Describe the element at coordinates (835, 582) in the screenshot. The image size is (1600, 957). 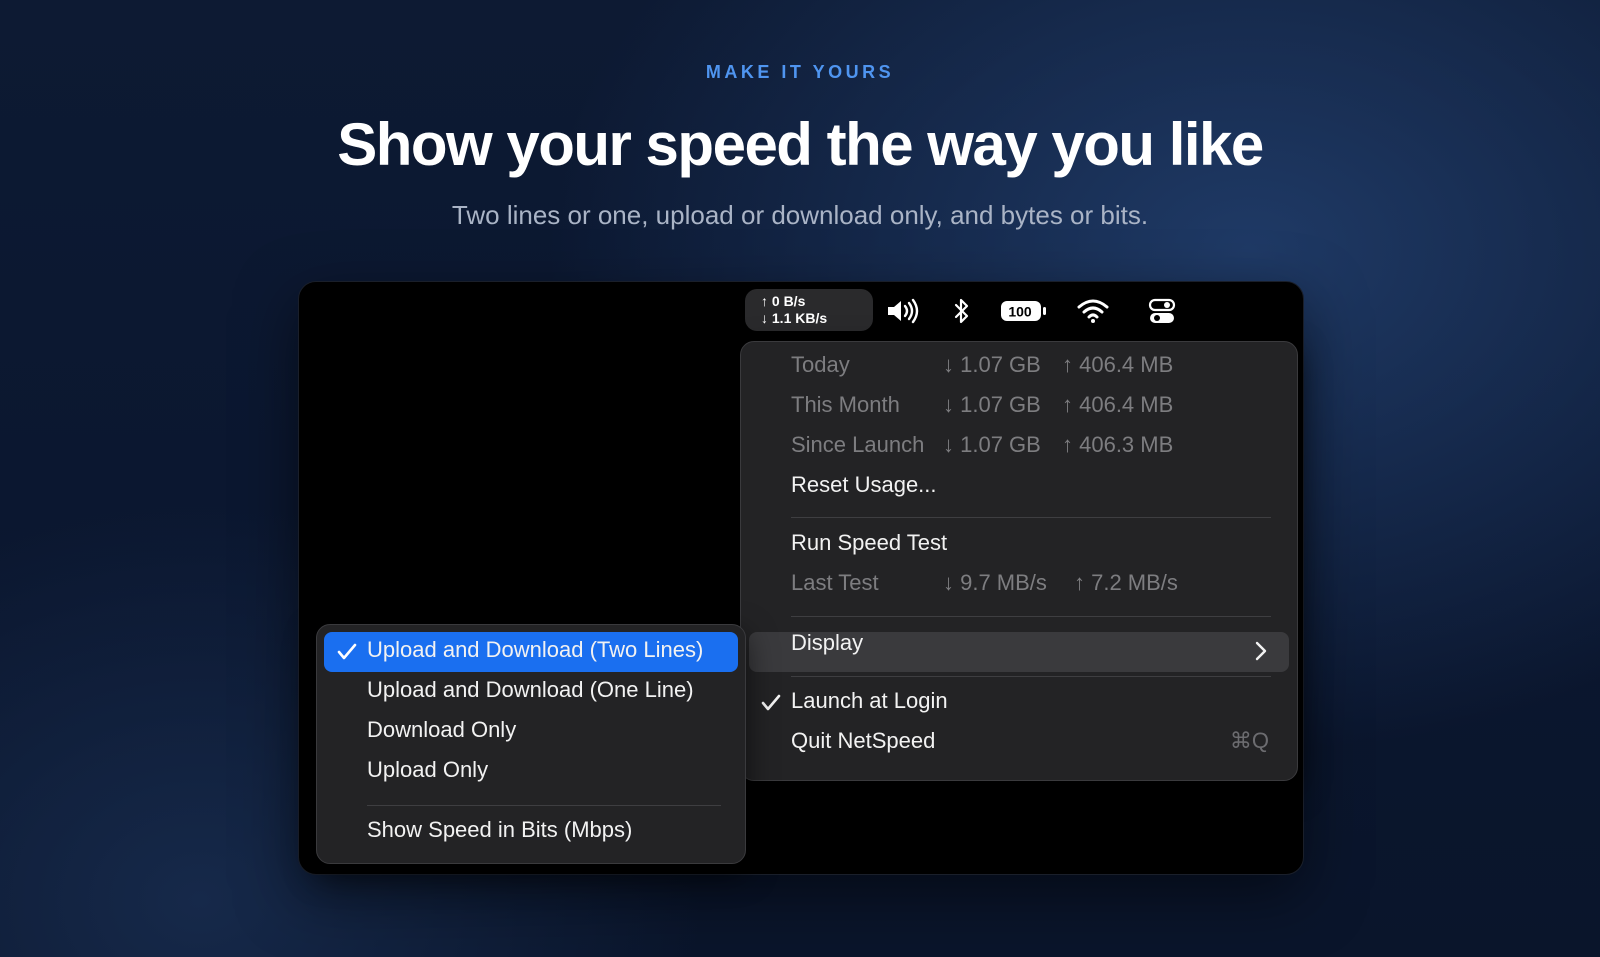
I see `last-test-label: Last Test` at that location.